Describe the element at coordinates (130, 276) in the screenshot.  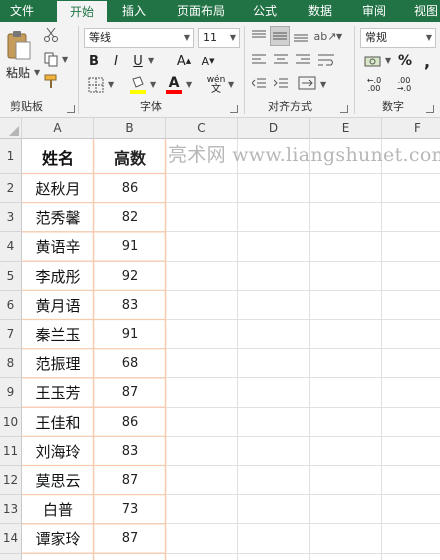
I see `score-cell: 92` at that location.